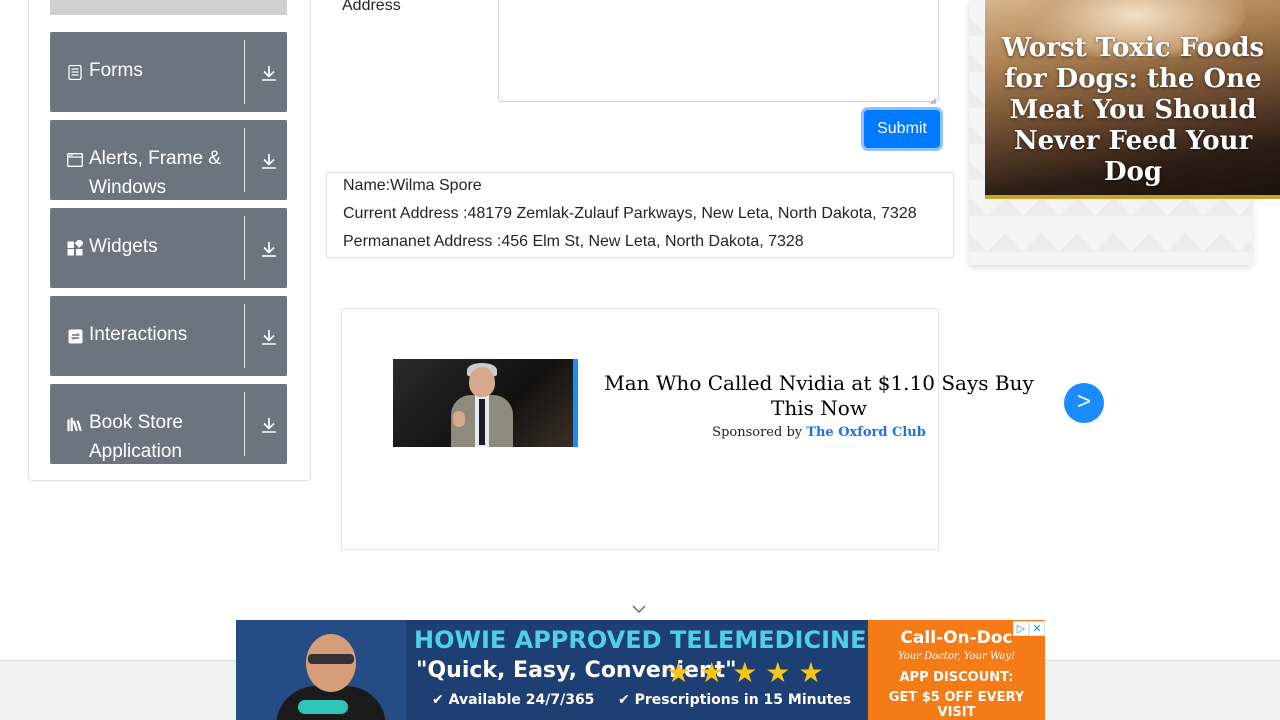 The image size is (1280, 720). Describe the element at coordinates (956, 656) in the screenshot. I see `cta-tagline: Your Doctor, Your Way!` at that location.